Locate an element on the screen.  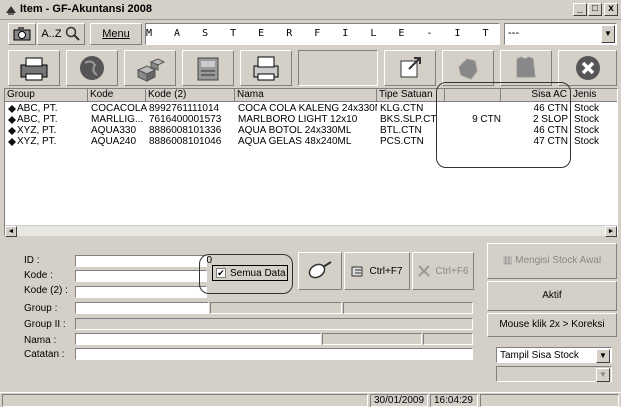
maximize-button: □ is located at coordinates (595, 9).